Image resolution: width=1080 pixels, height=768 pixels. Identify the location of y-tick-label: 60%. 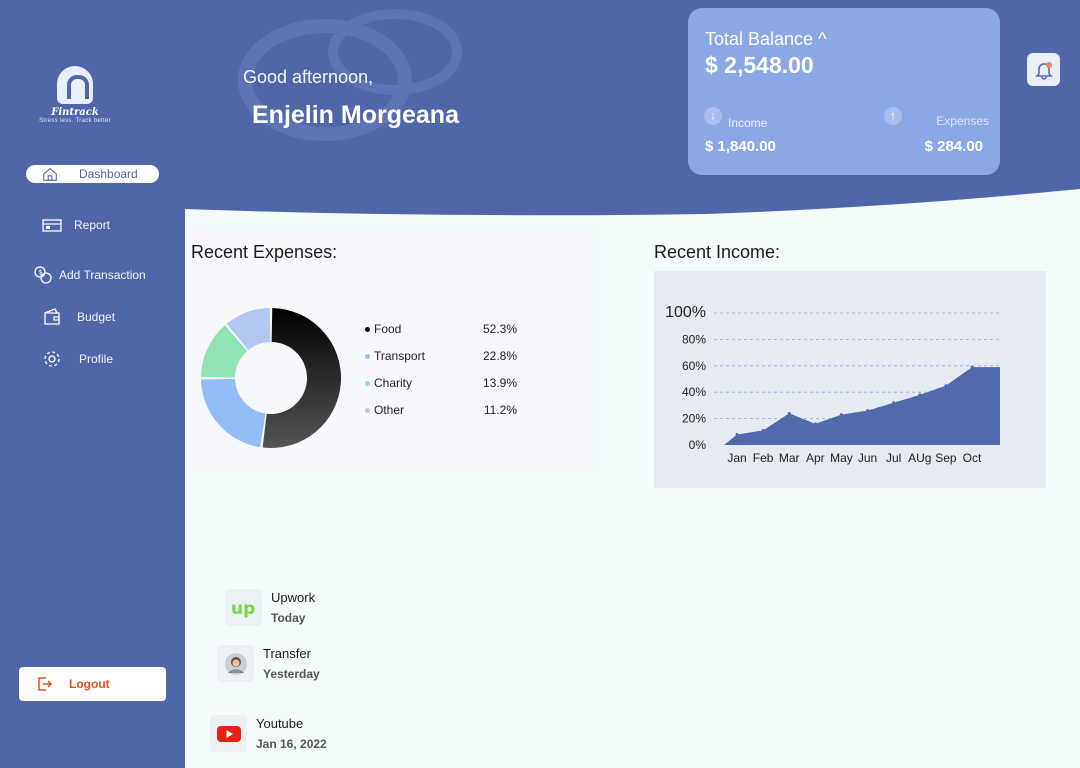
(694, 366).